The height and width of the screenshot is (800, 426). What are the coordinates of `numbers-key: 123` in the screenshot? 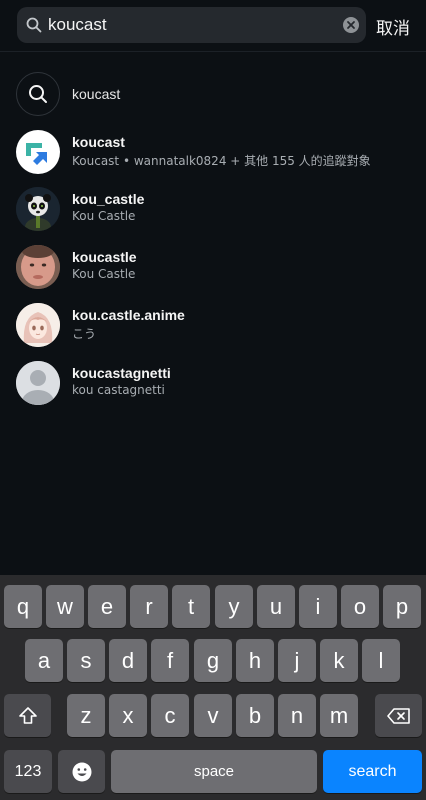 It's located at (28, 771).